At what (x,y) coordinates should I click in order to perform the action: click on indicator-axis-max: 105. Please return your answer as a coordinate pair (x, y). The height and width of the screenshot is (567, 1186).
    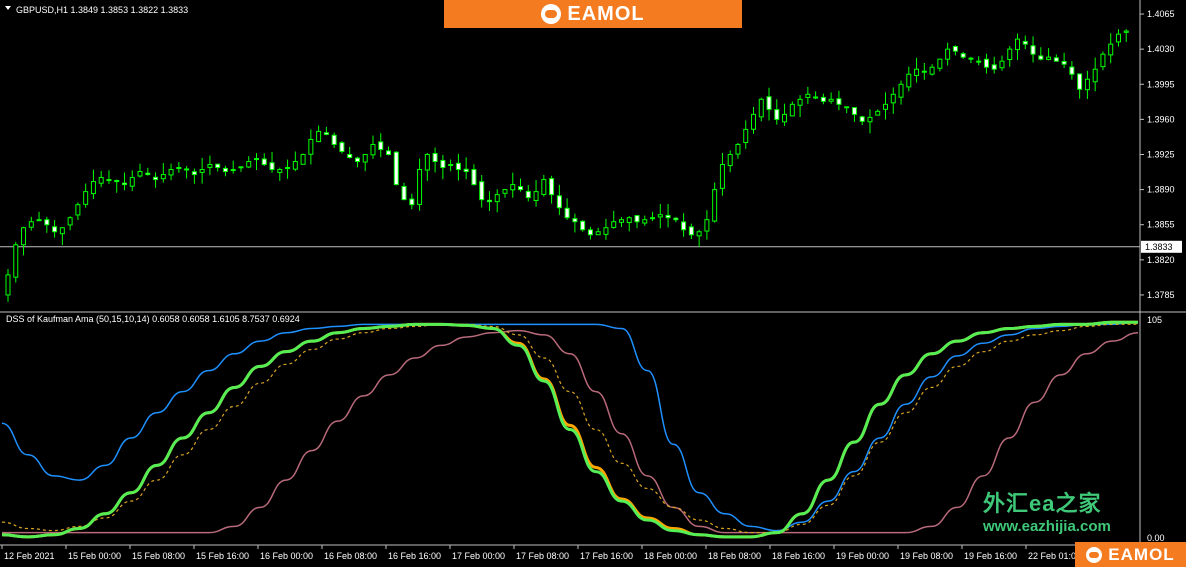
    Looking at the image, I should click on (1154, 320).